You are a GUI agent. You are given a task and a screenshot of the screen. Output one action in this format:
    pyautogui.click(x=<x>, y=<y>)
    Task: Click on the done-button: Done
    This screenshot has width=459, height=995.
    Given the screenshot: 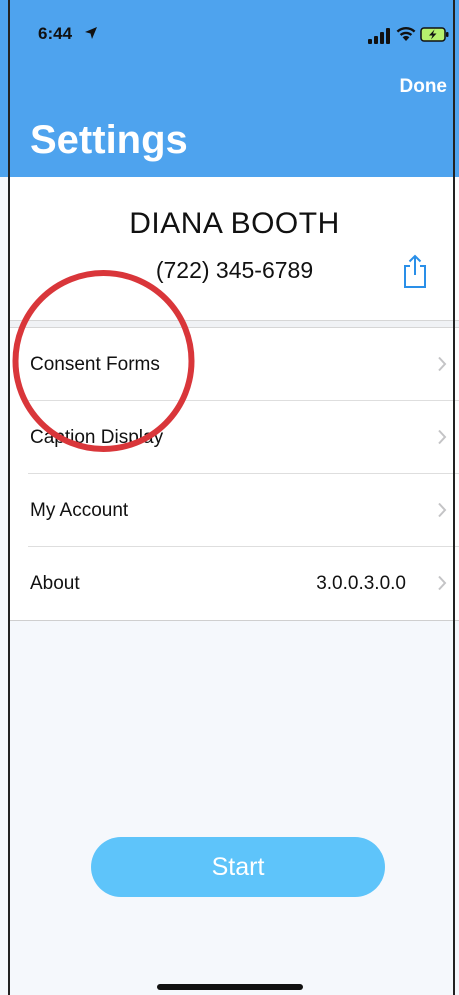 What is the action you would take?
    pyautogui.click(x=424, y=87)
    